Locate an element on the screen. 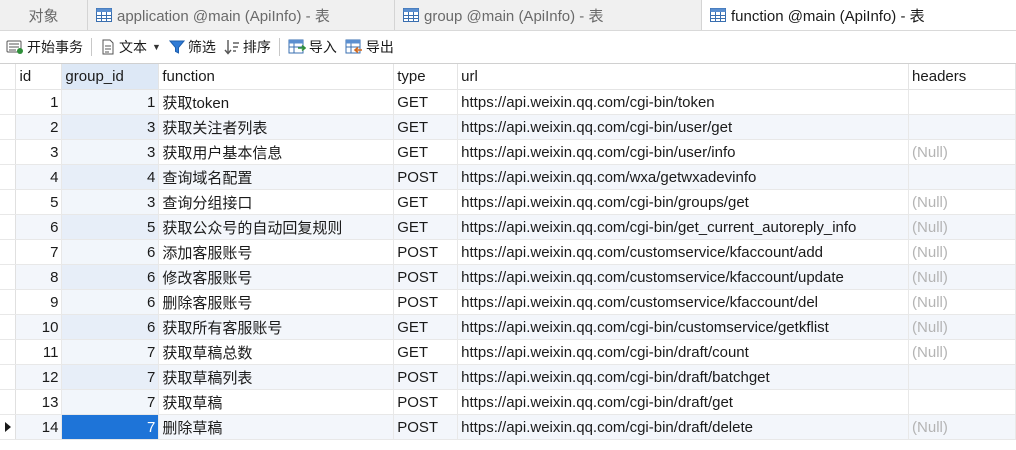  cell-function: 查询分组接口 is located at coordinates (276, 202).